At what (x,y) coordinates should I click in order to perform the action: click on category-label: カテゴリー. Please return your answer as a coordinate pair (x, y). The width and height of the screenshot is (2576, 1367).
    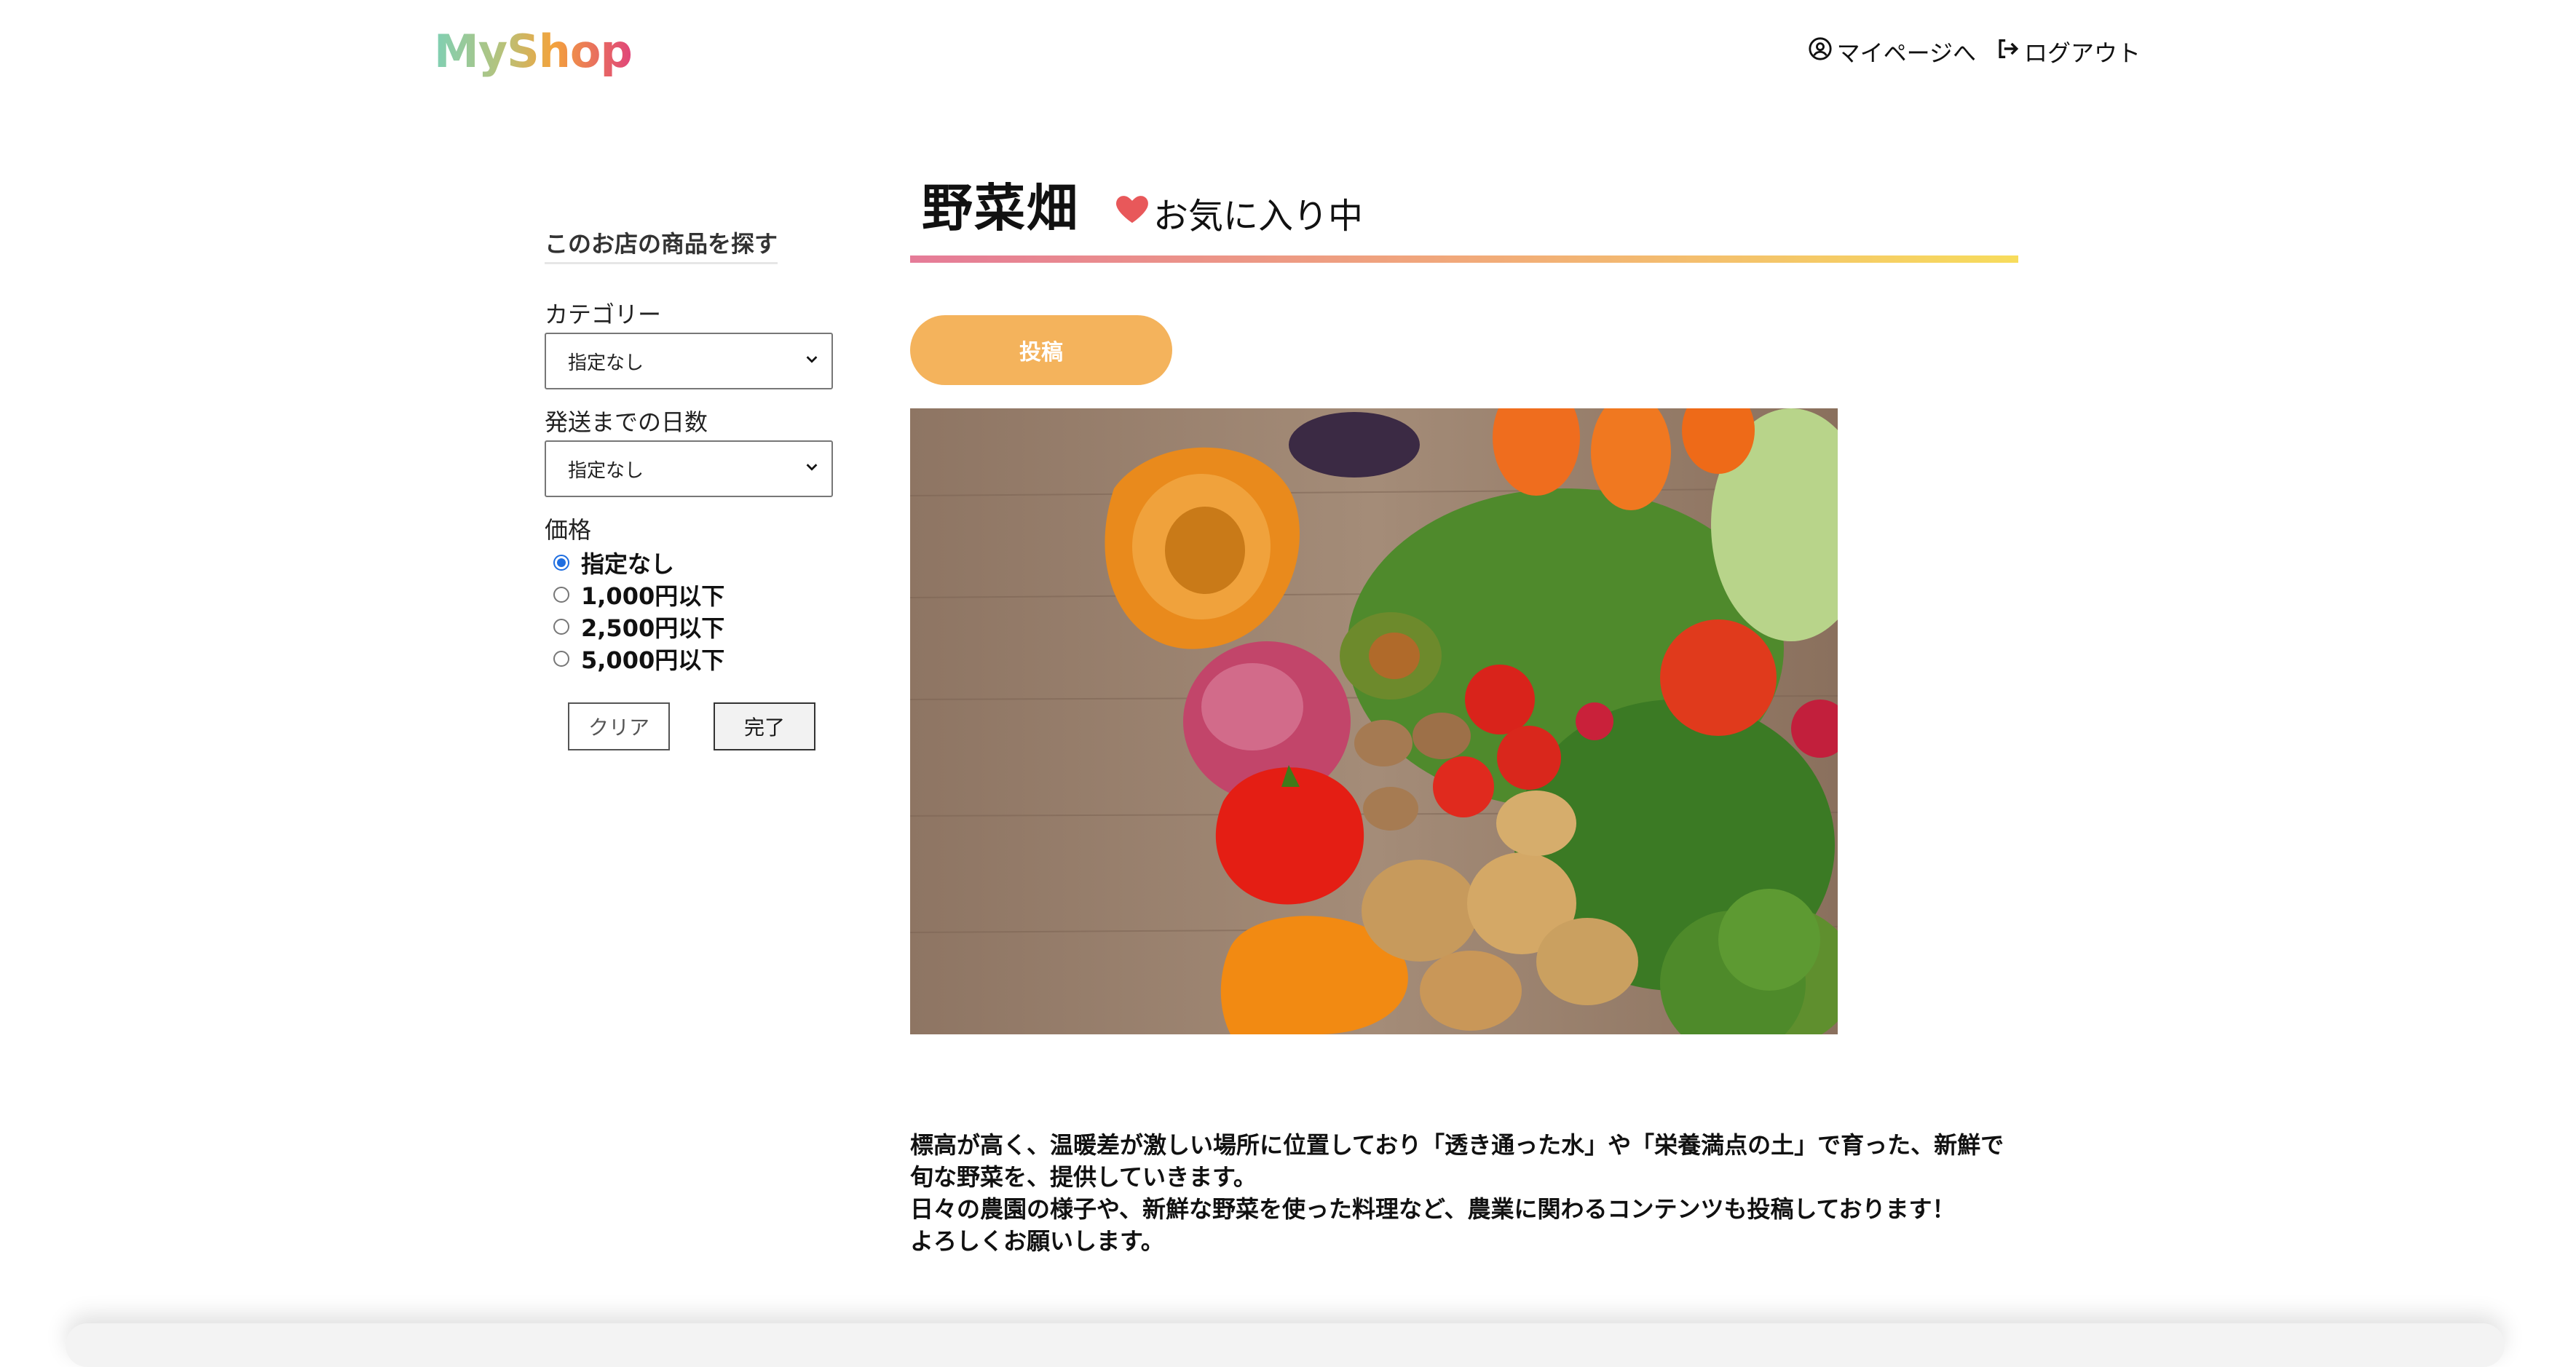
    Looking at the image, I should click on (604, 314).